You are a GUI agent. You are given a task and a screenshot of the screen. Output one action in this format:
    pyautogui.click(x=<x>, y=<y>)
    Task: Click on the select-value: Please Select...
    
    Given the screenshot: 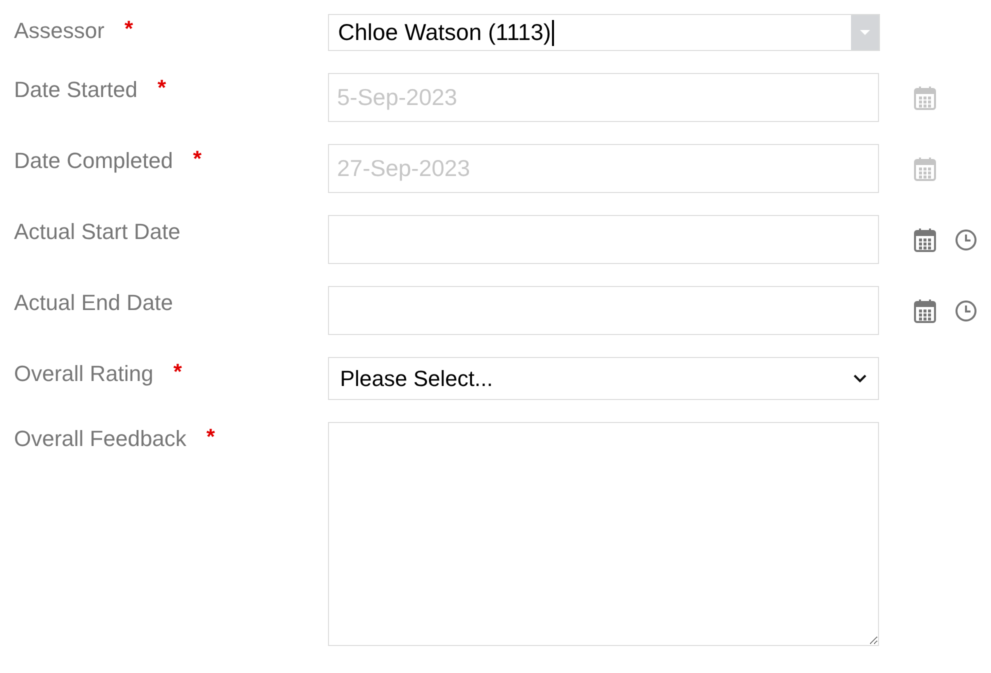 What is the action you would take?
    pyautogui.click(x=416, y=379)
    